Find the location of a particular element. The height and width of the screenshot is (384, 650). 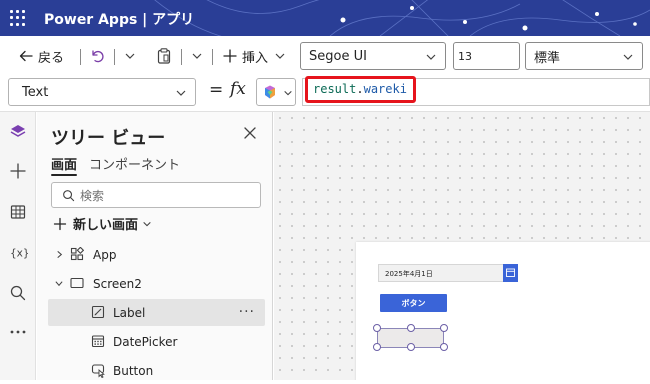

tree-item-screen2: Screen2 is located at coordinates (156, 283).